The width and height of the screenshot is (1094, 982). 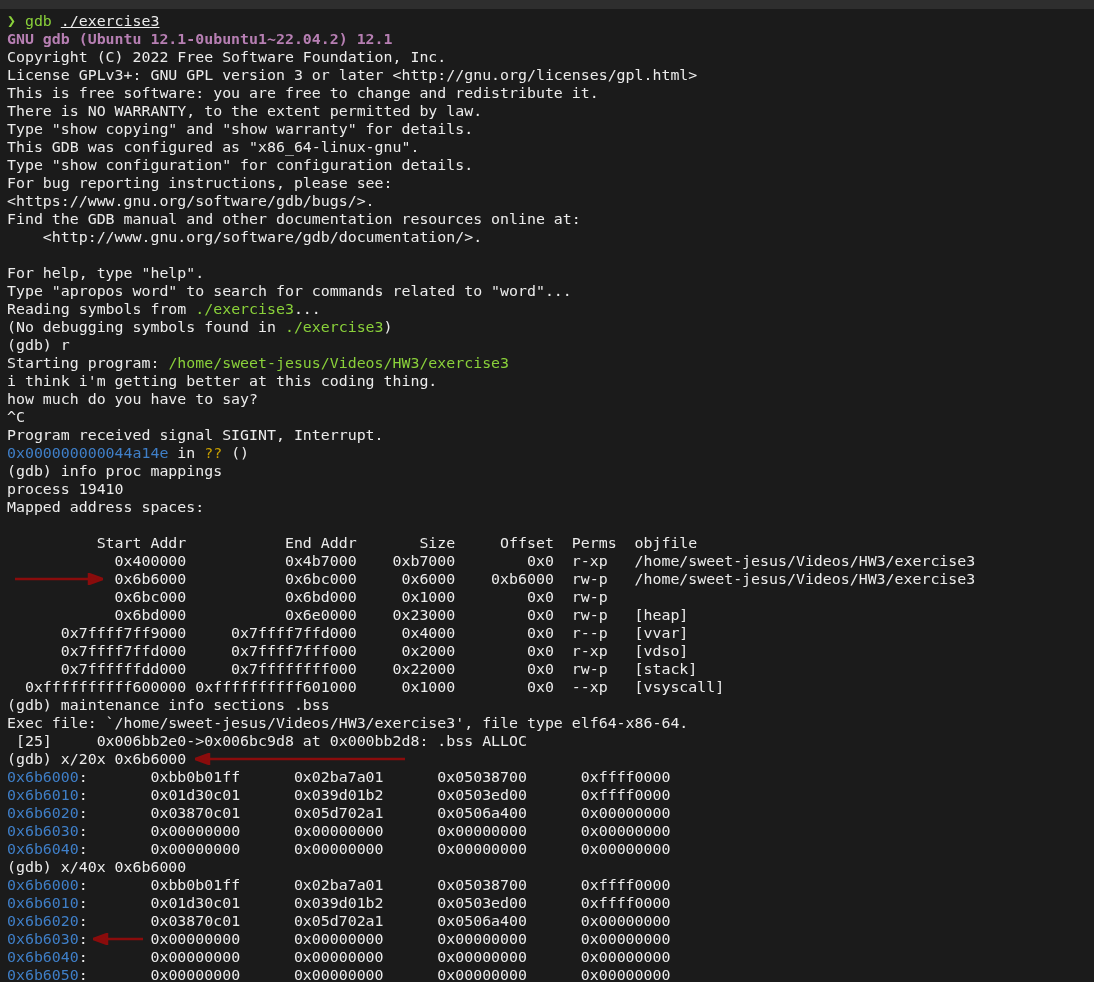 I want to click on terminal-line: <https://www.gnu.org/software/gdb/bugs/>., so click(x=191, y=201).